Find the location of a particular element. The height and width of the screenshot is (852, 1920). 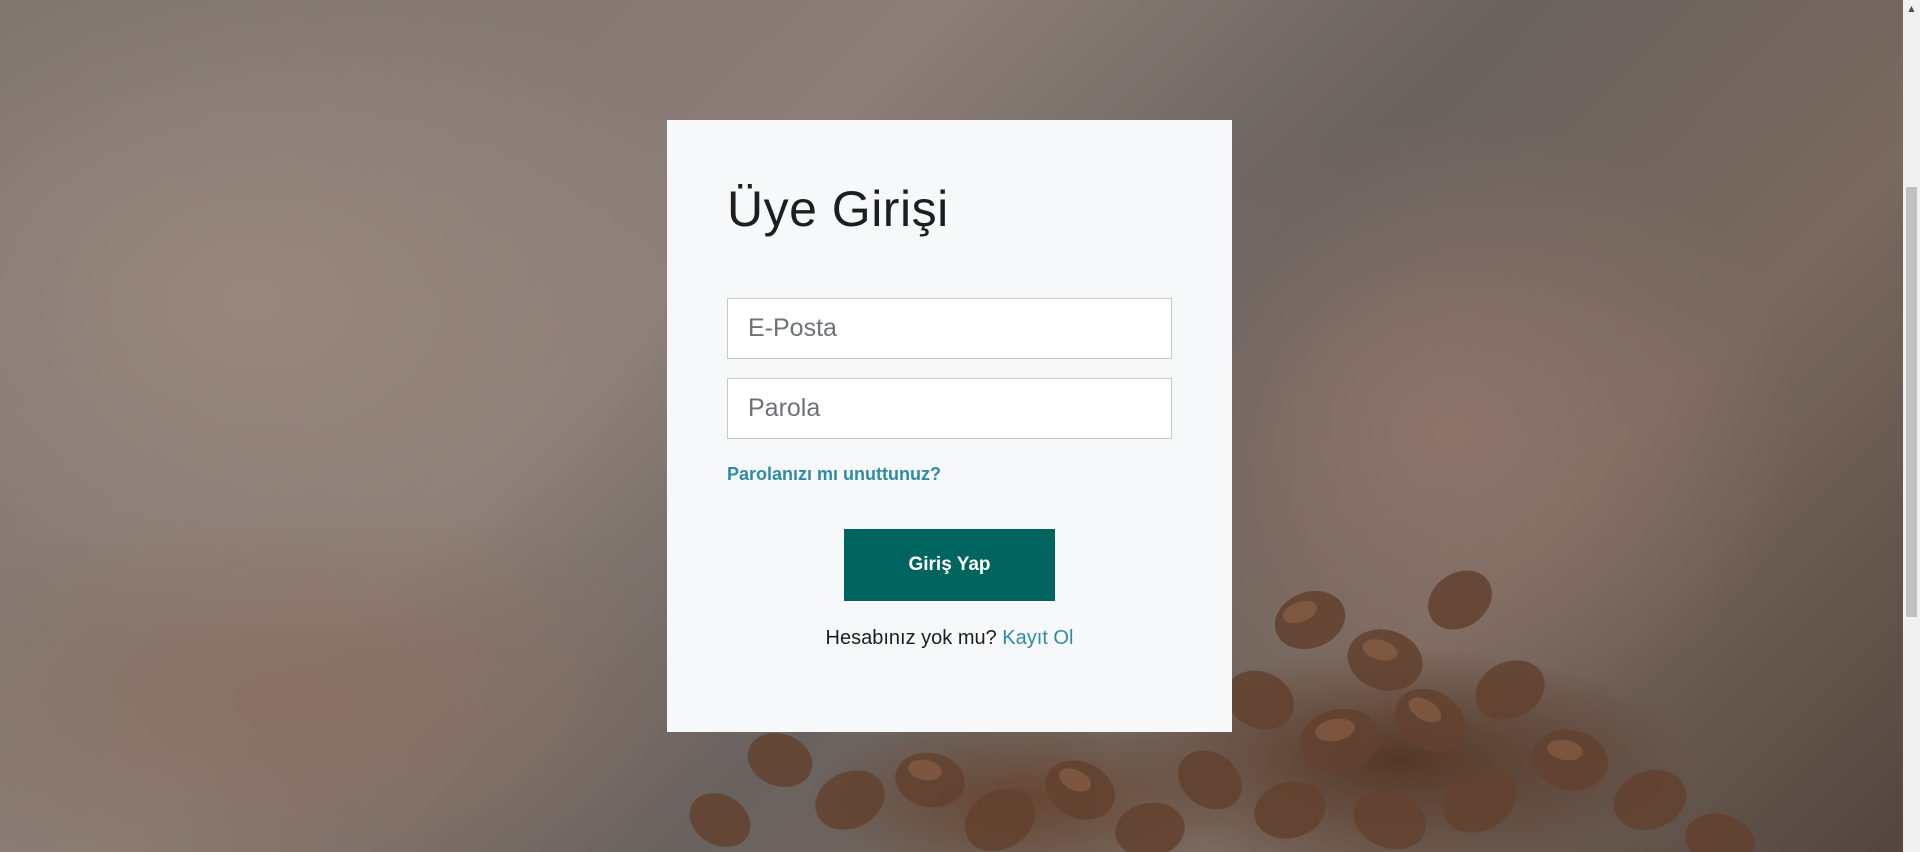

email-field is located at coordinates (949, 328).